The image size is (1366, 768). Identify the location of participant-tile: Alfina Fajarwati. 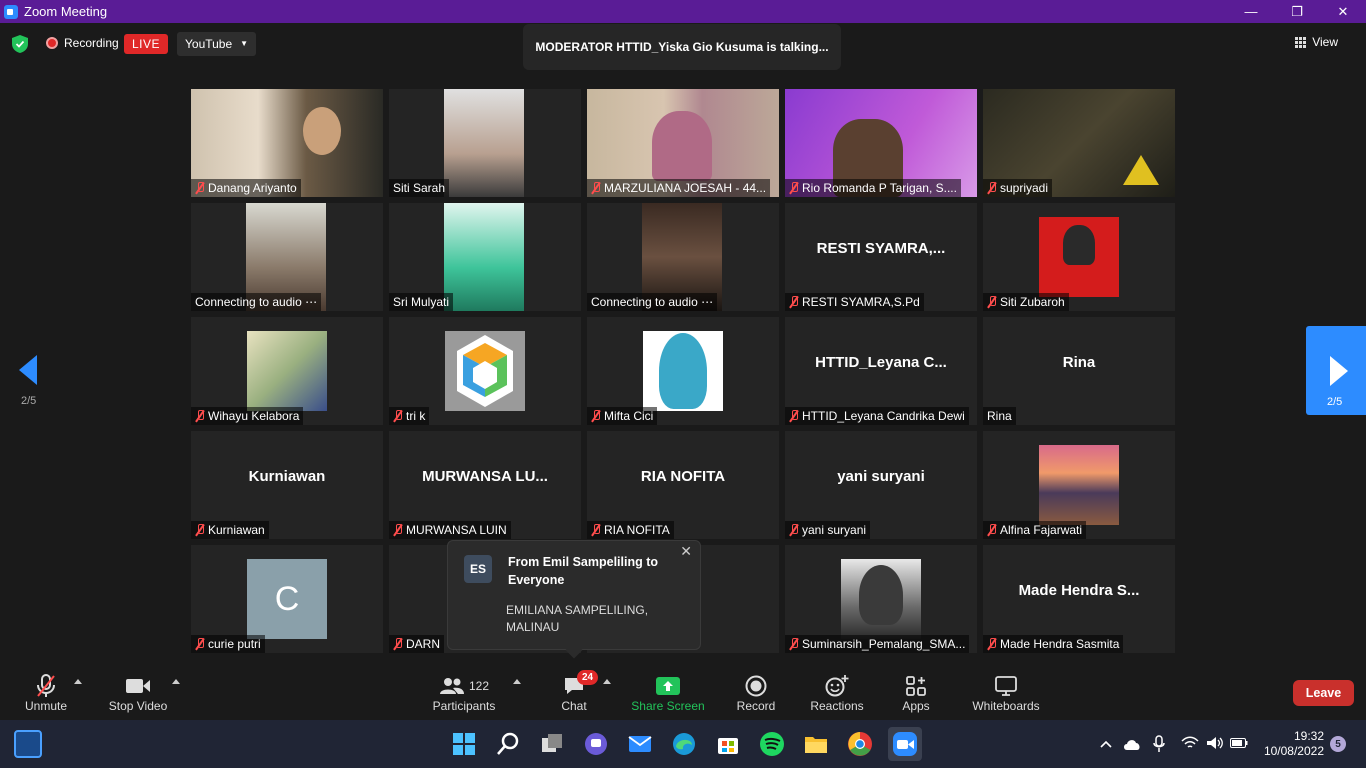
(1079, 485).